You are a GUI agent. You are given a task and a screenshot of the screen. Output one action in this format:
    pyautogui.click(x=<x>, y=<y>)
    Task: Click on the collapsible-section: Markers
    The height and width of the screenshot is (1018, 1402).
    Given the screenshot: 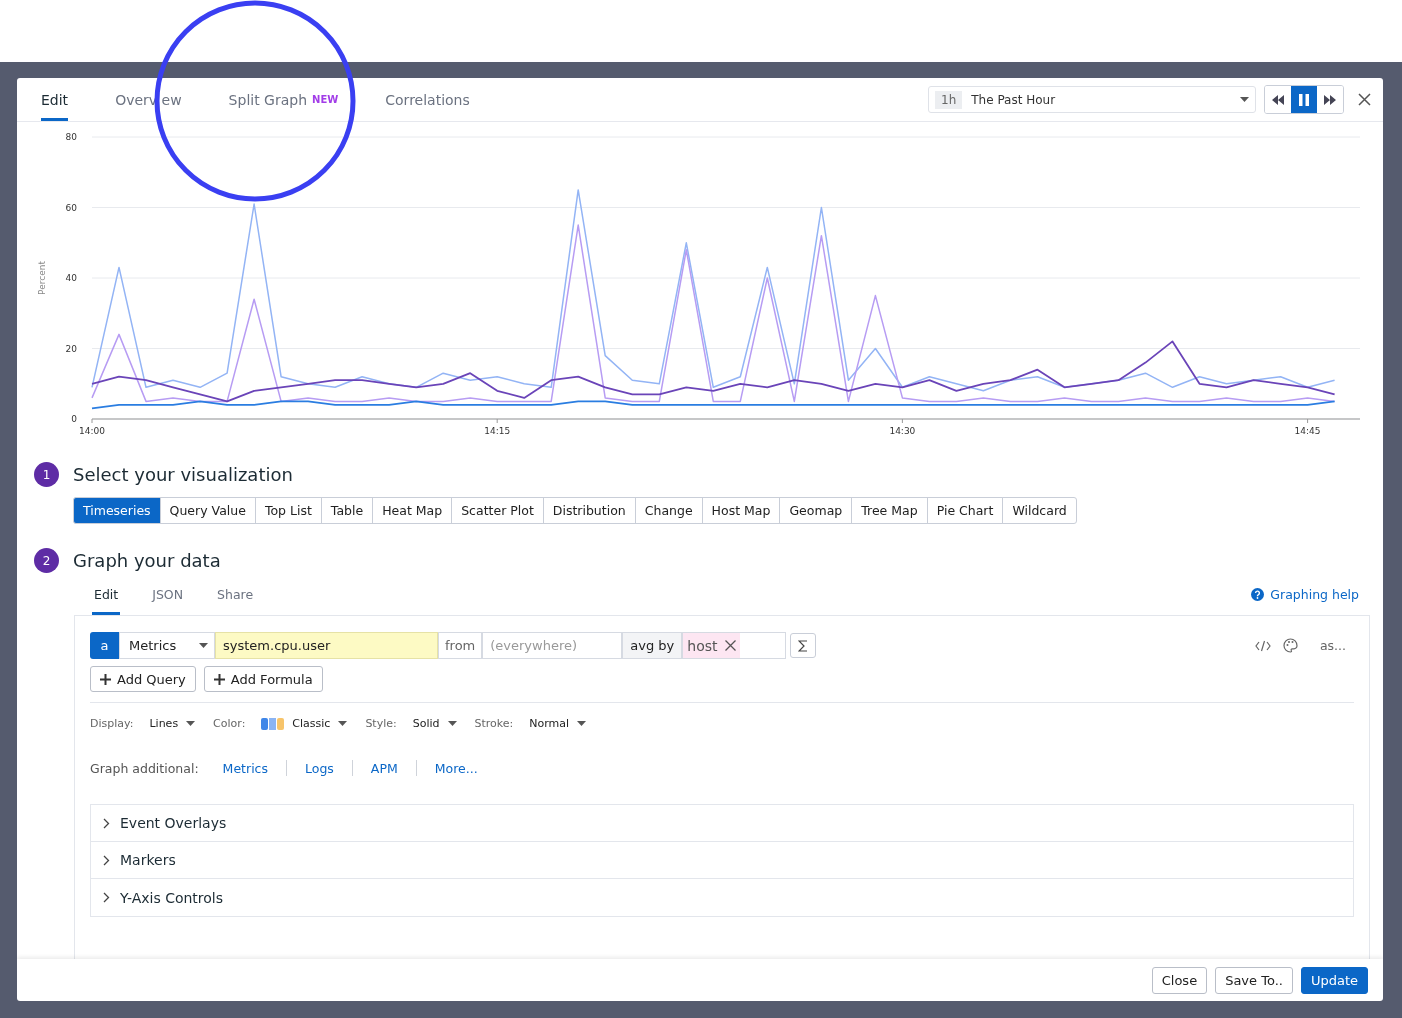 What is the action you would take?
    pyautogui.click(x=722, y=860)
    